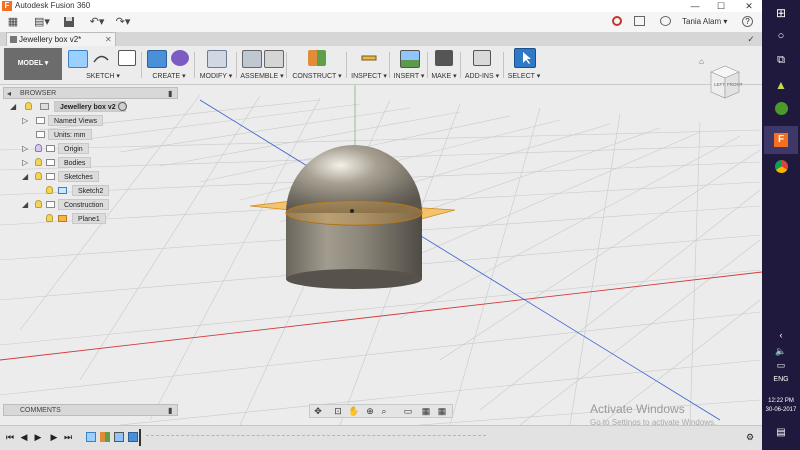  Describe the element at coordinates (665, 21) in the screenshot. I see `clock-icon` at that location.